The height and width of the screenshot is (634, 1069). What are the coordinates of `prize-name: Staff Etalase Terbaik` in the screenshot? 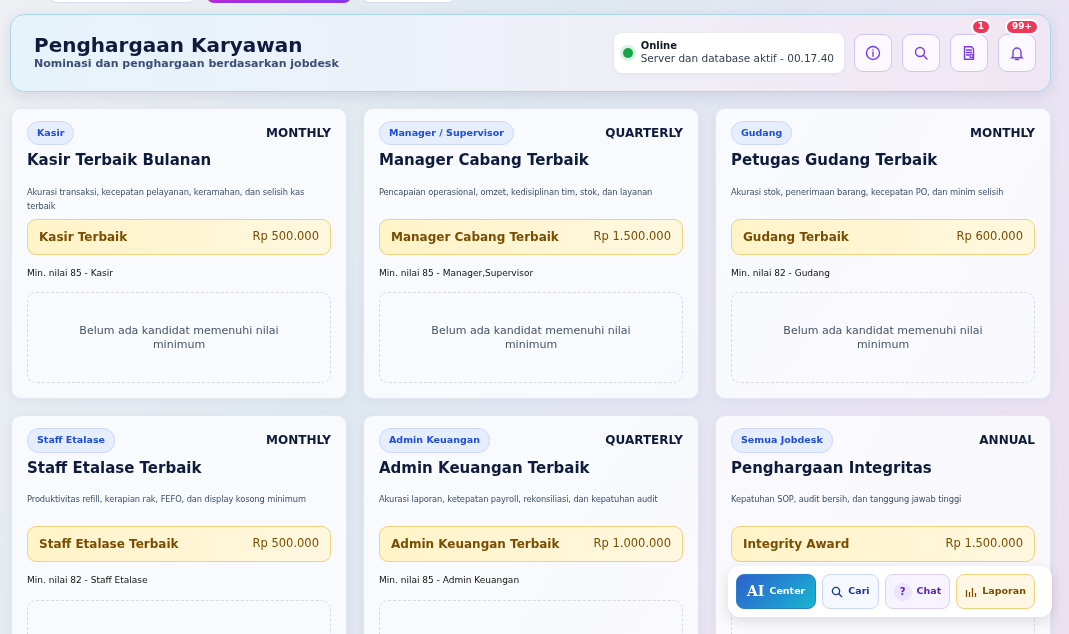 It's located at (109, 544).